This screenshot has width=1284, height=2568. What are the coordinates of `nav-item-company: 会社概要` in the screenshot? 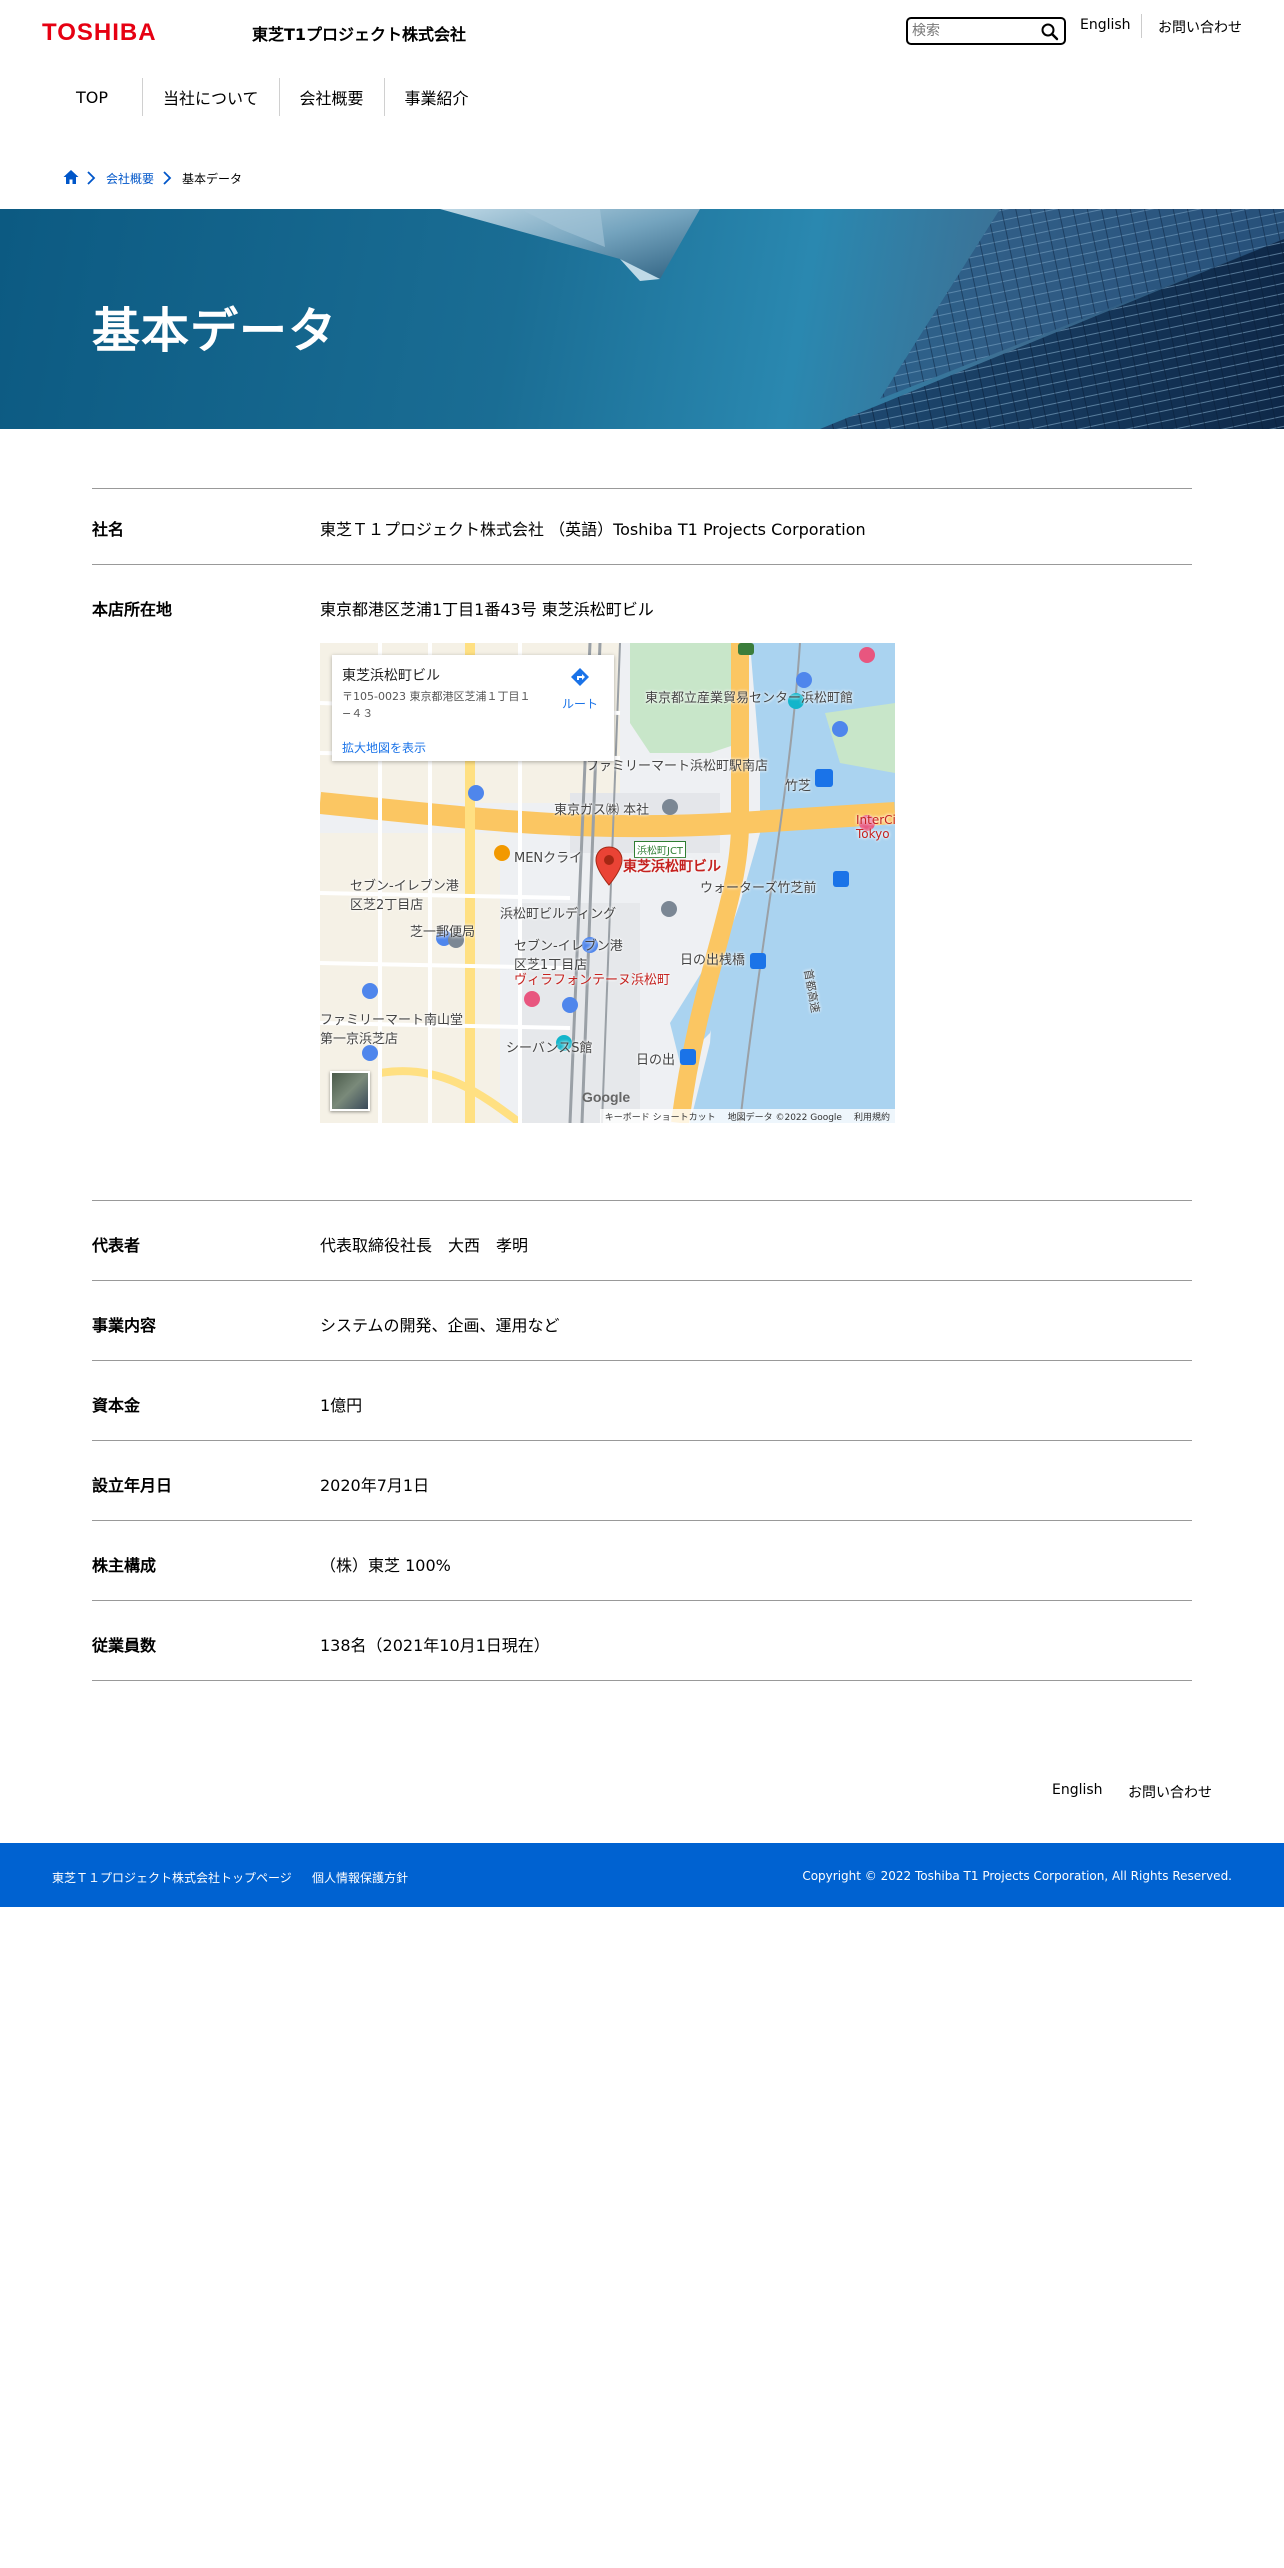 It's located at (331, 97).